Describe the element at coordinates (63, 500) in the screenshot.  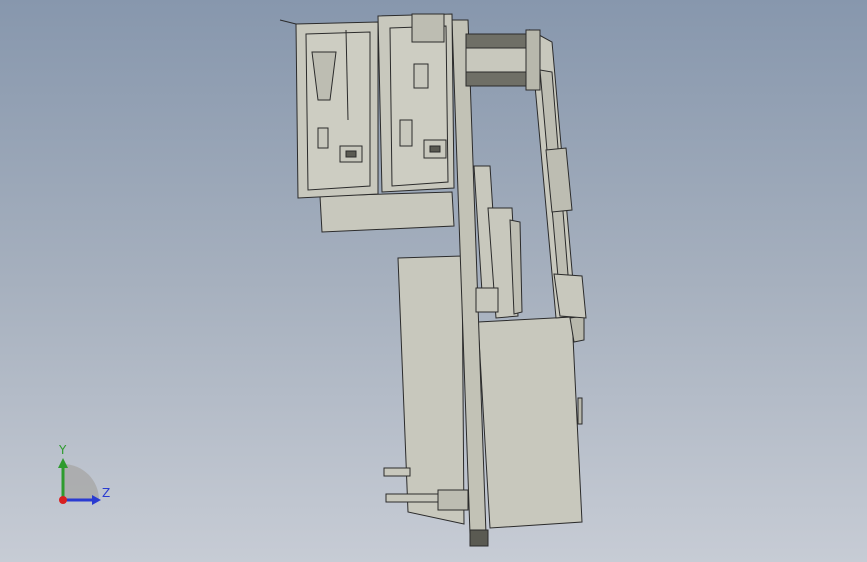
I see `triad-origin` at that location.